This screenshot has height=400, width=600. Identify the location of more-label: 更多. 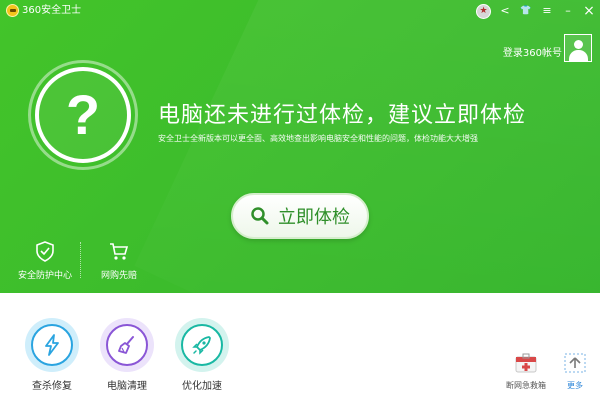
(575, 385).